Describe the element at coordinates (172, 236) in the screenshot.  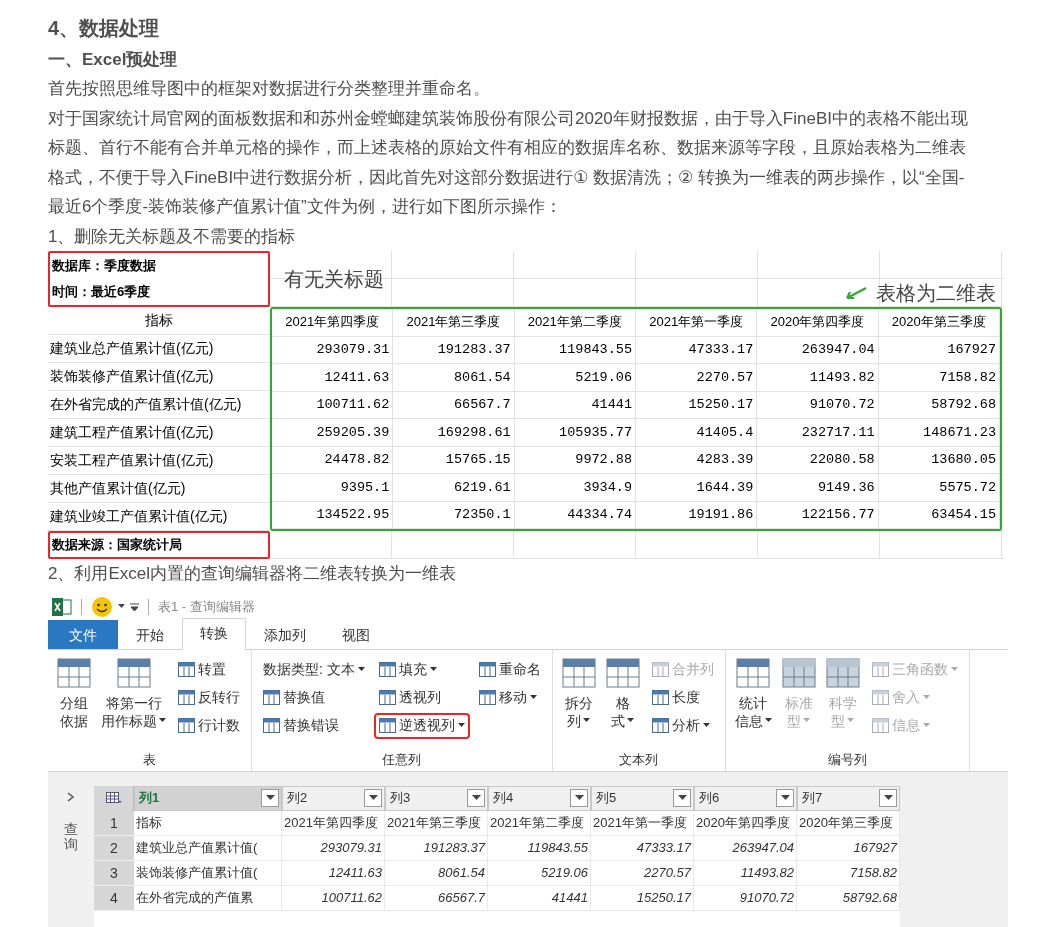
I see `step-heading: 1、删除无关标题及不需要的指标` at that location.